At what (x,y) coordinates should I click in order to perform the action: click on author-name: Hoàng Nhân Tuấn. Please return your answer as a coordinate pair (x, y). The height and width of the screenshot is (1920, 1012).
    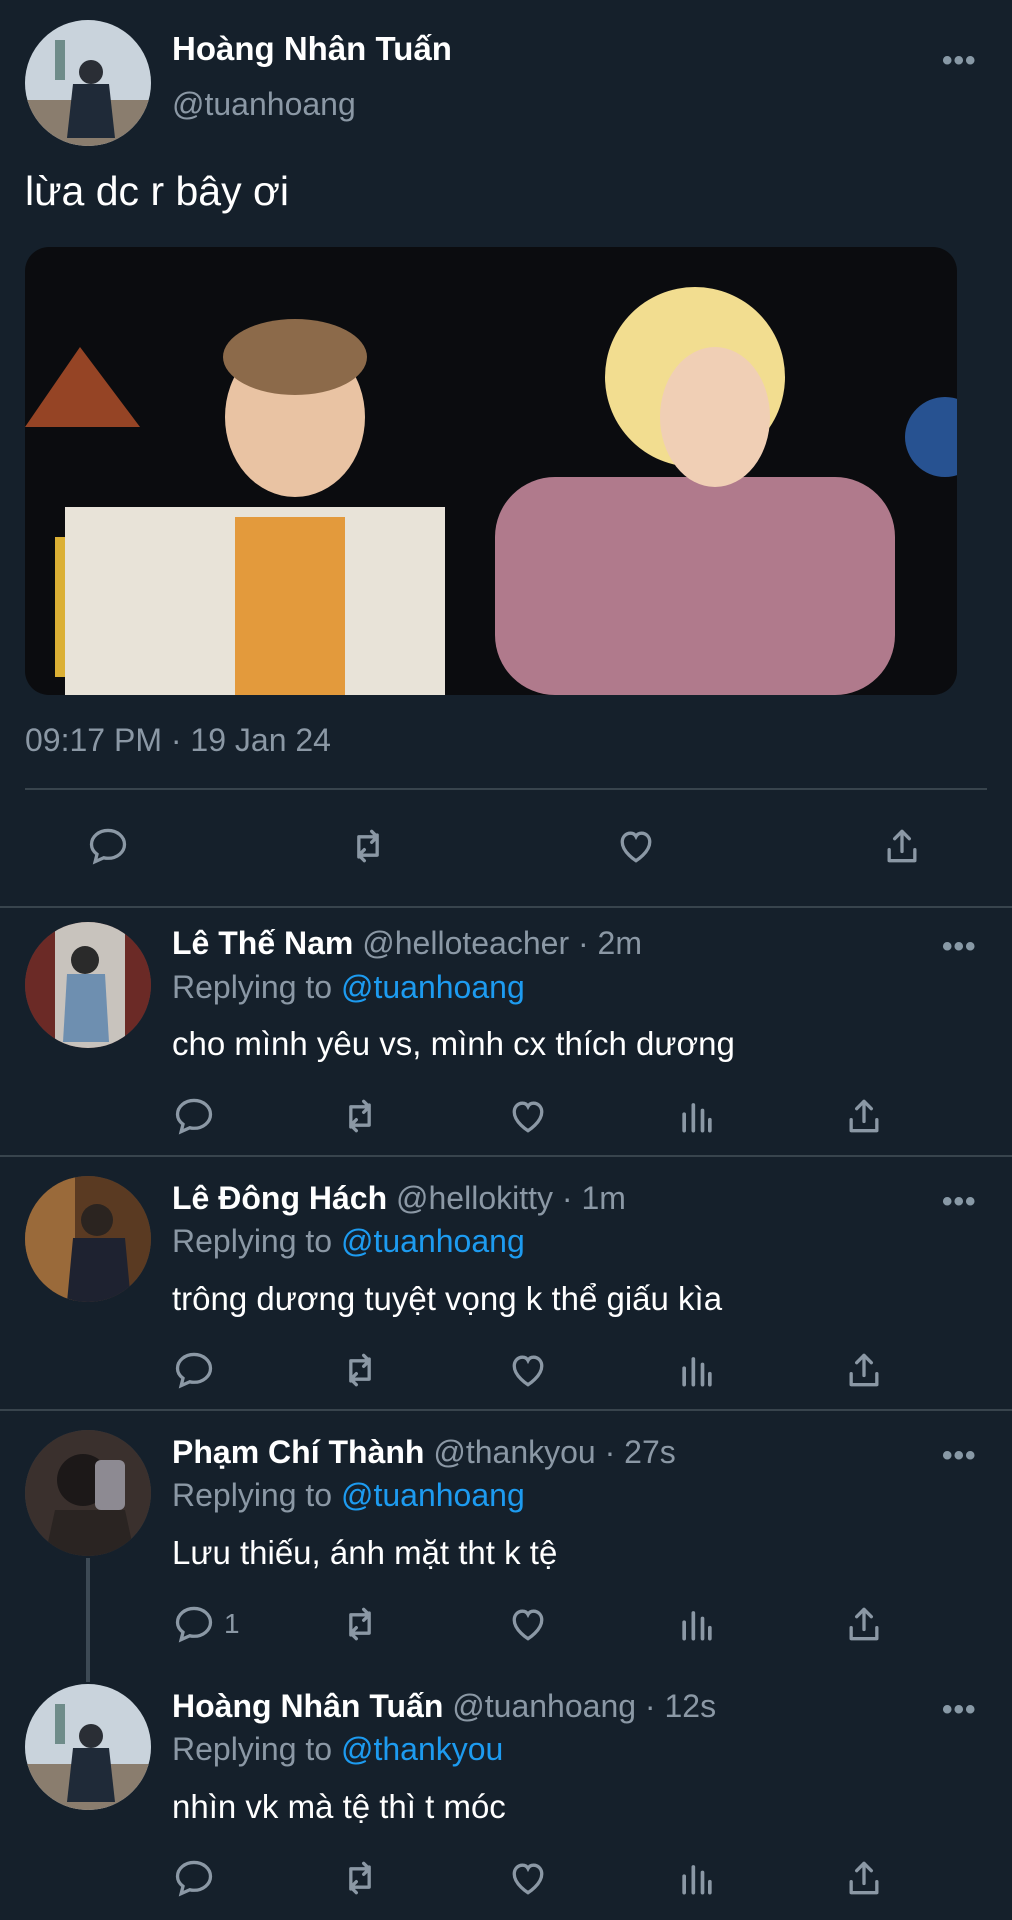
    Looking at the image, I should click on (312, 49).